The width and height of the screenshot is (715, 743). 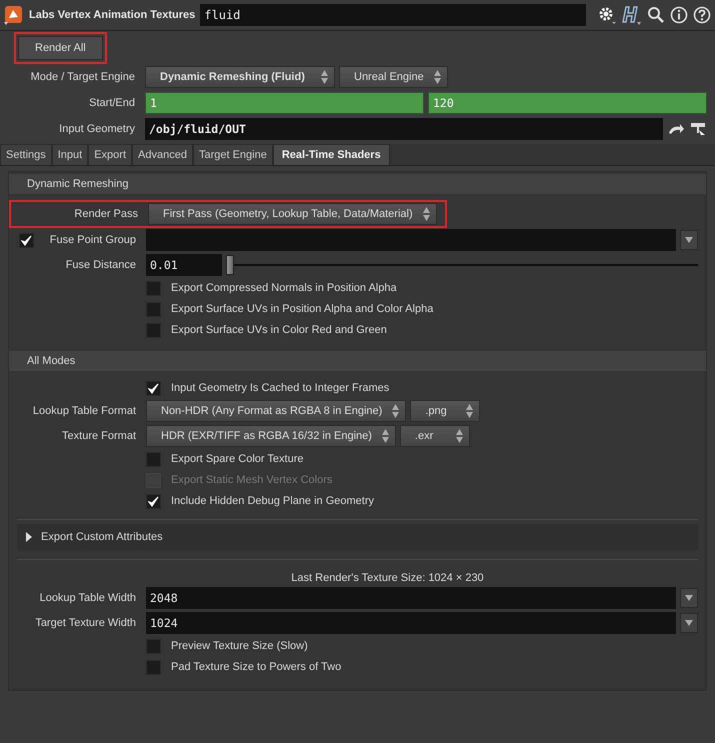 What do you see at coordinates (632, 15) in the screenshot?
I see `help-h-icon` at bounding box center [632, 15].